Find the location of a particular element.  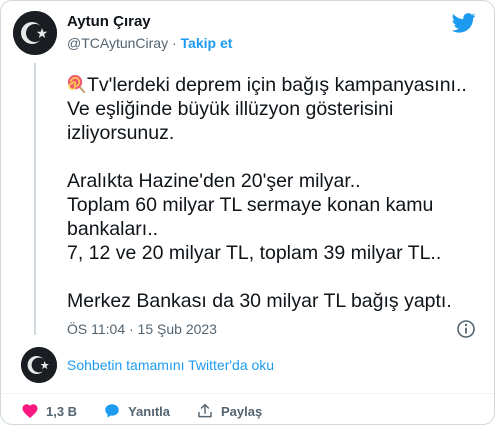

author-handle-row: @TCAytunCiray · Takip et is located at coordinates (149, 43).